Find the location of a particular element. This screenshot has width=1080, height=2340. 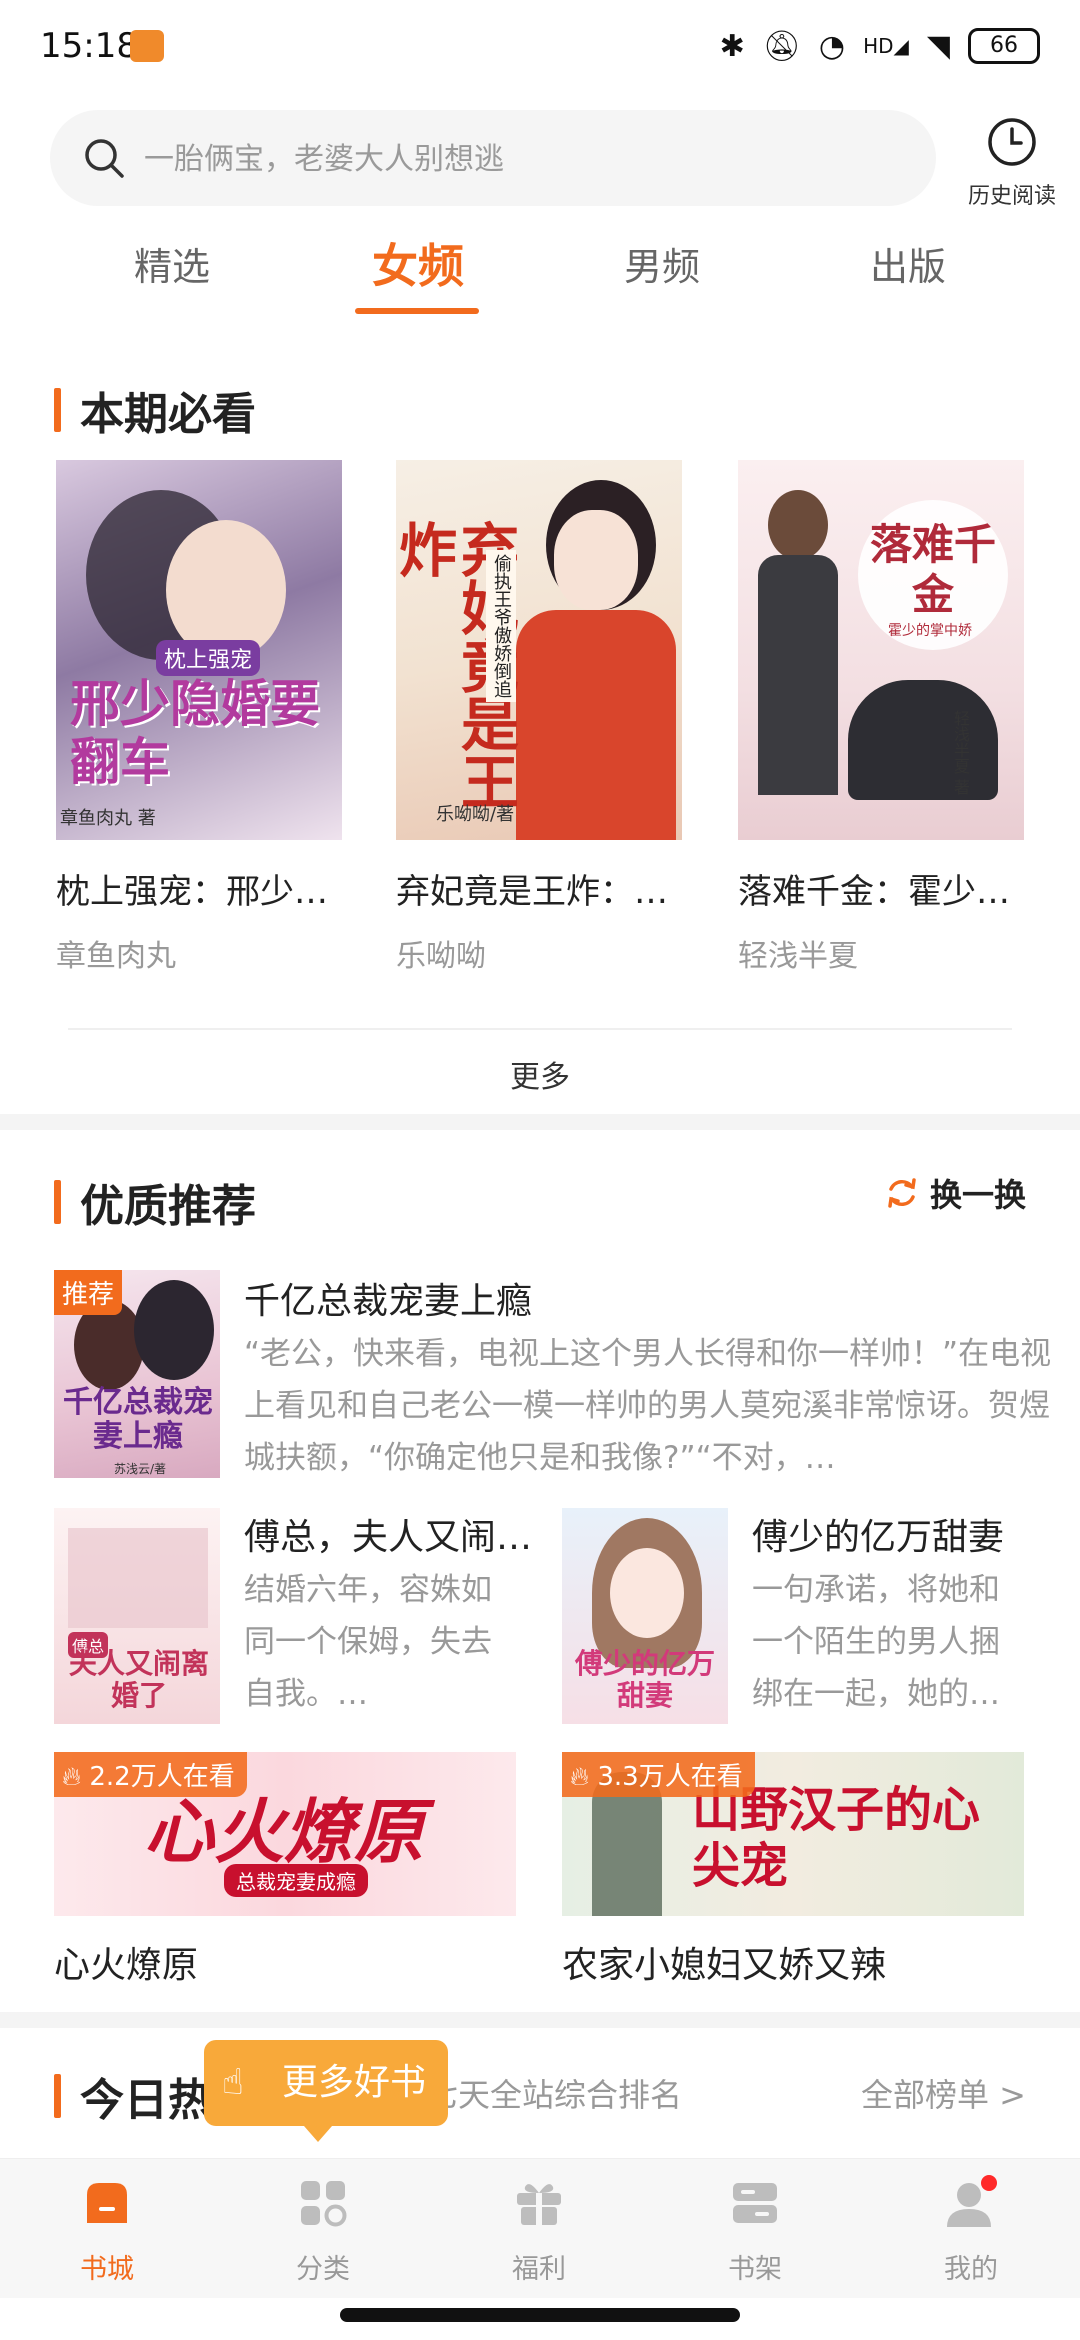

refresh-label: 换一换 is located at coordinates (977, 1195).